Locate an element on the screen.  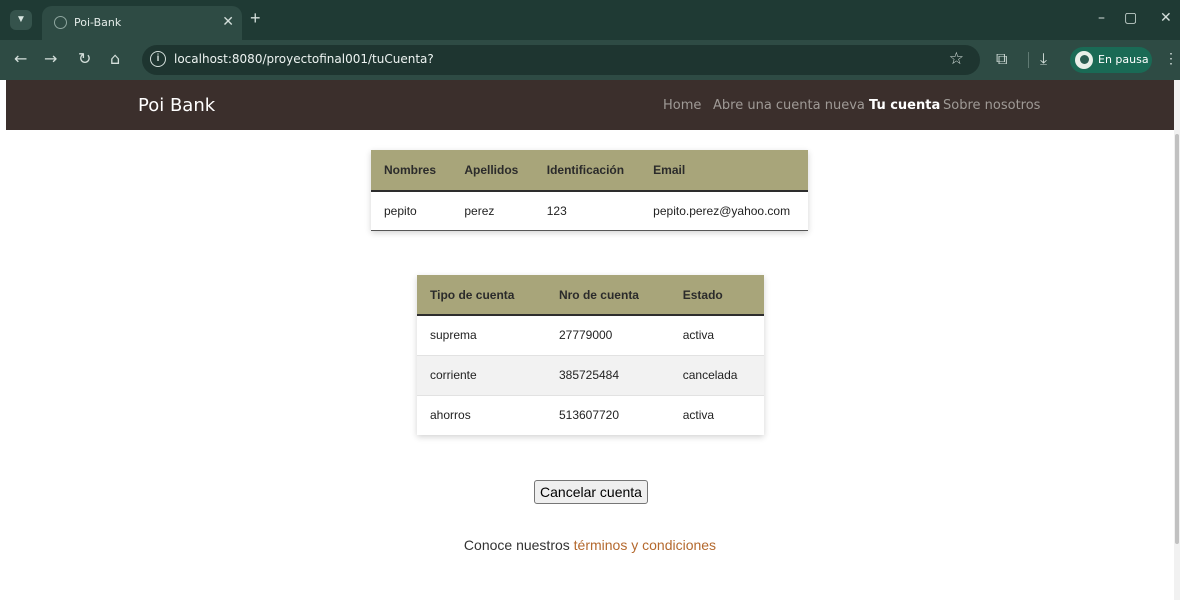
column-header: Email is located at coordinates (724, 171).